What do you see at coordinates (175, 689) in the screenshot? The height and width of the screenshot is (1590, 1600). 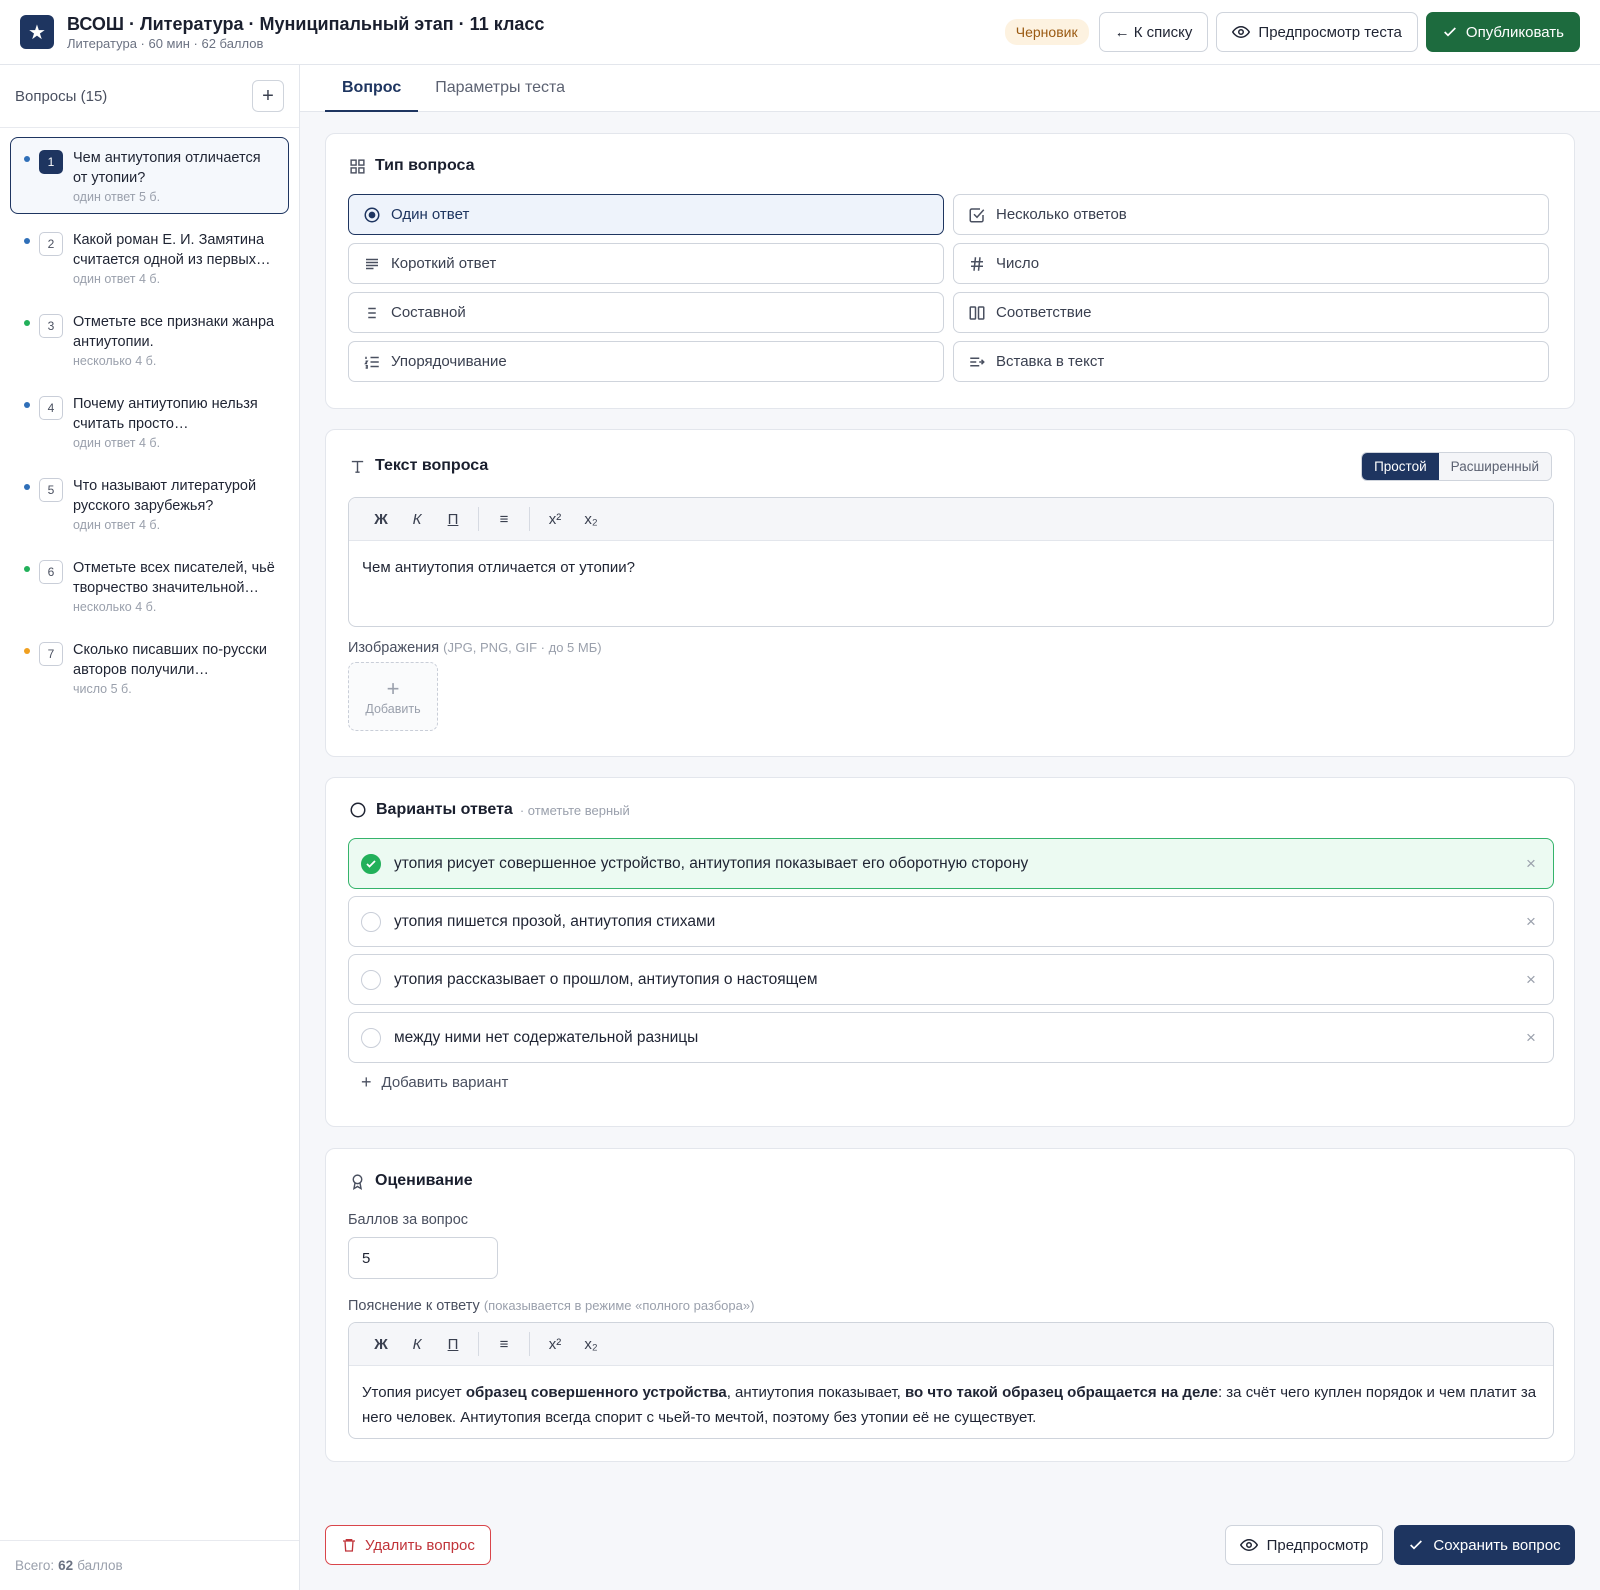 I see `question-meta: число 5 б.` at bounding box center [175, 689].